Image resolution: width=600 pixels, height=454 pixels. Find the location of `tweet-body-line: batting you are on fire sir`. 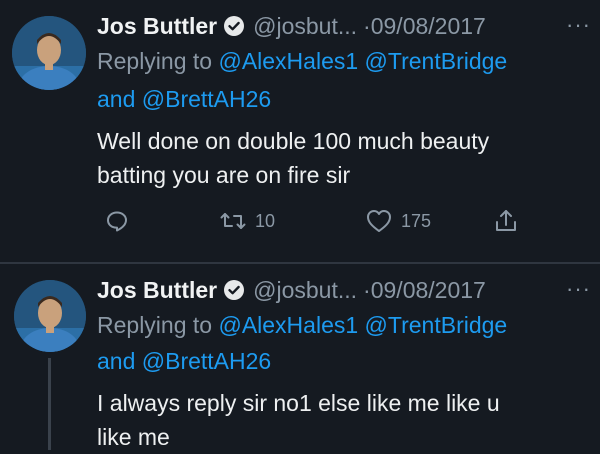

tweet-body-line: batting you are on fire sir is located at coordinates (224, 175).